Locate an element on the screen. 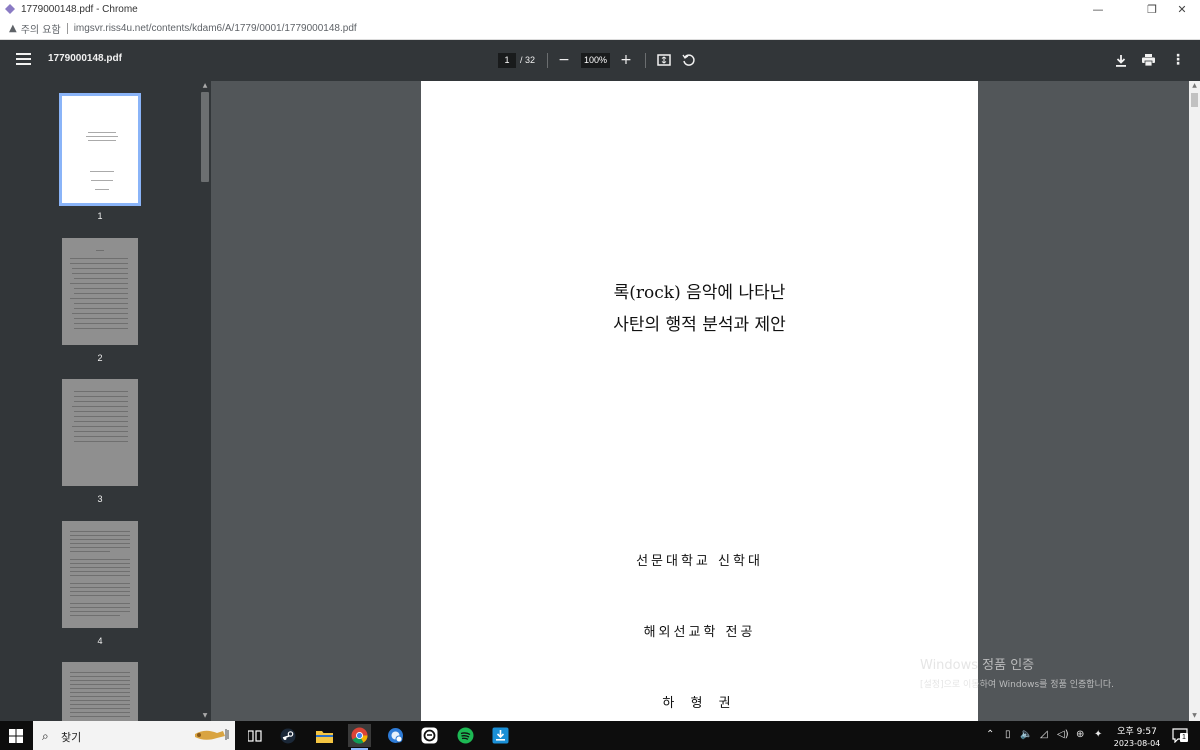  spotify-app-icon is located at coordinates (465, 735).